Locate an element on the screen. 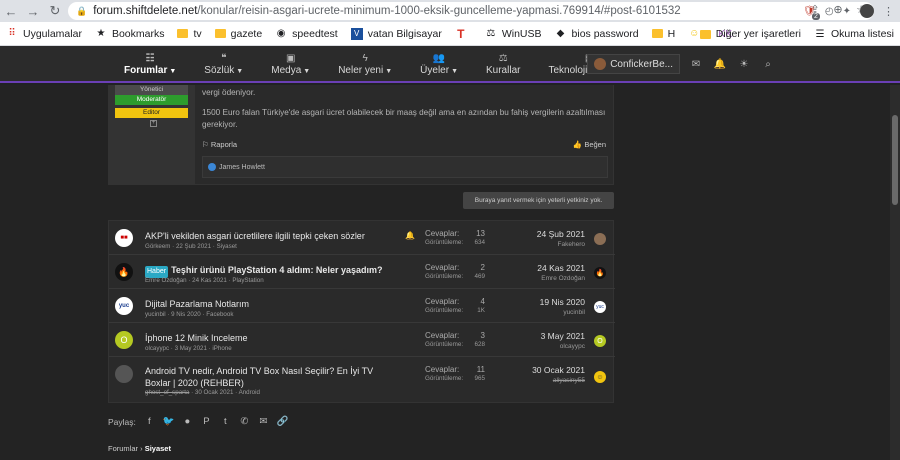 The height and width of the screenshot is (460, 900). thread-meta: Görkeem · 22 Şub 2021 · Siyaset is located at coordinates (191, 246).